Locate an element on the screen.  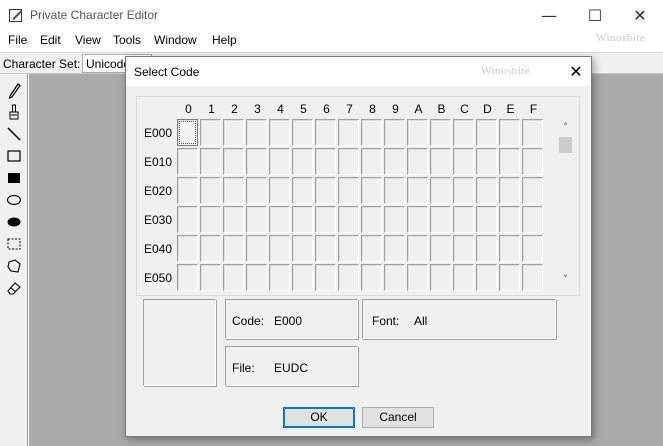
close-button: ✕ is located at coordinates (640, 15).